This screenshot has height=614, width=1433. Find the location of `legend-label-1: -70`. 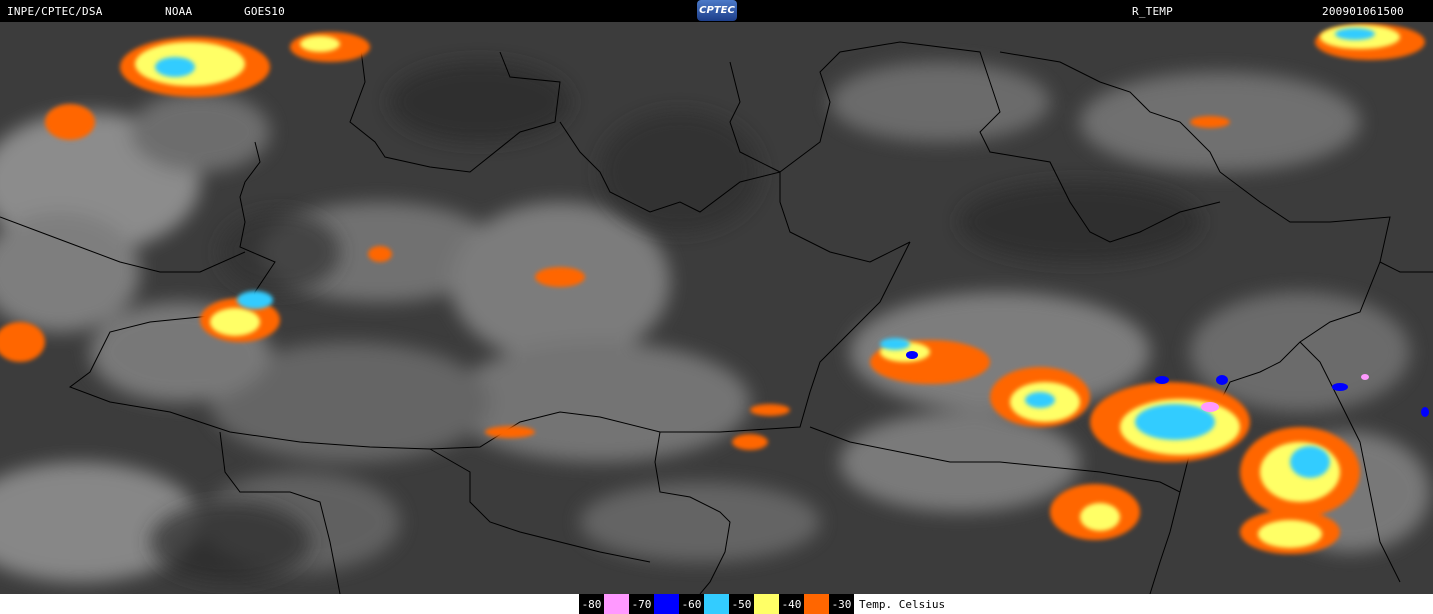

legend-label-1: -70 is located at coordinates (641, 604).